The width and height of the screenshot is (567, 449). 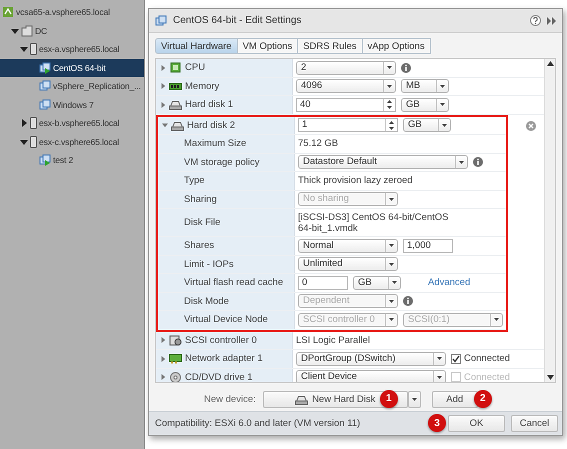 What do you see at coordinates (391, 122) in the screenshot?
I see `caret-up-icon` at bounding box center [391, 122].